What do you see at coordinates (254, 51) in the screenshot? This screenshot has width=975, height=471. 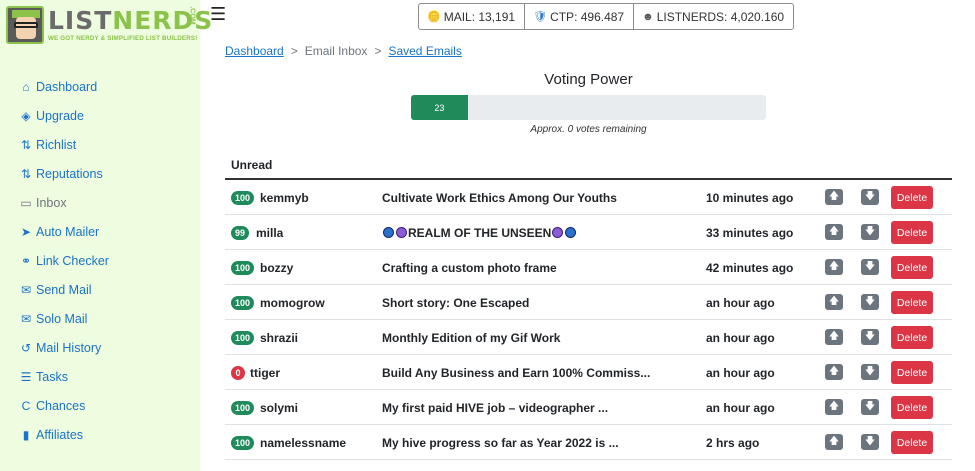 I see `breadcrumb-dashboard: Dashboard` at bounding box center [254, 51].